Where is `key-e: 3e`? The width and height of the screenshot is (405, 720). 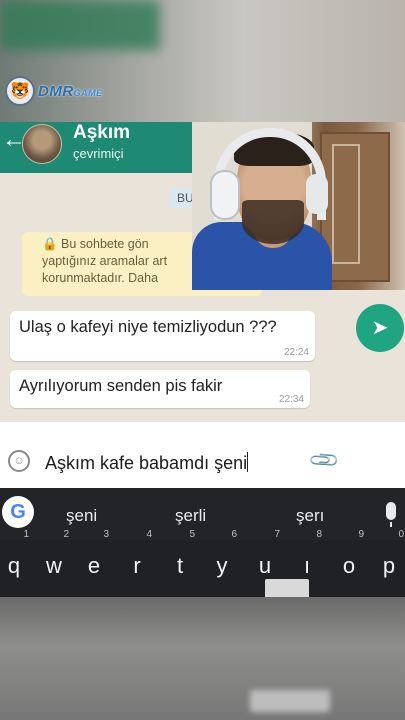
key-e: 3e is located at coordinates (94, 559).